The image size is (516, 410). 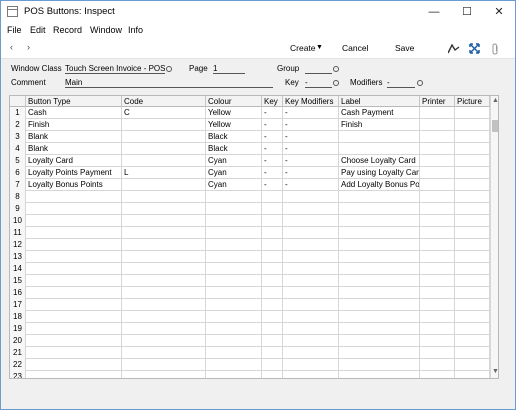 What do you see at coordinates (38, 30) in the screenshot?
I see `menu-edit: Edit` at bounding box center [38, 30].